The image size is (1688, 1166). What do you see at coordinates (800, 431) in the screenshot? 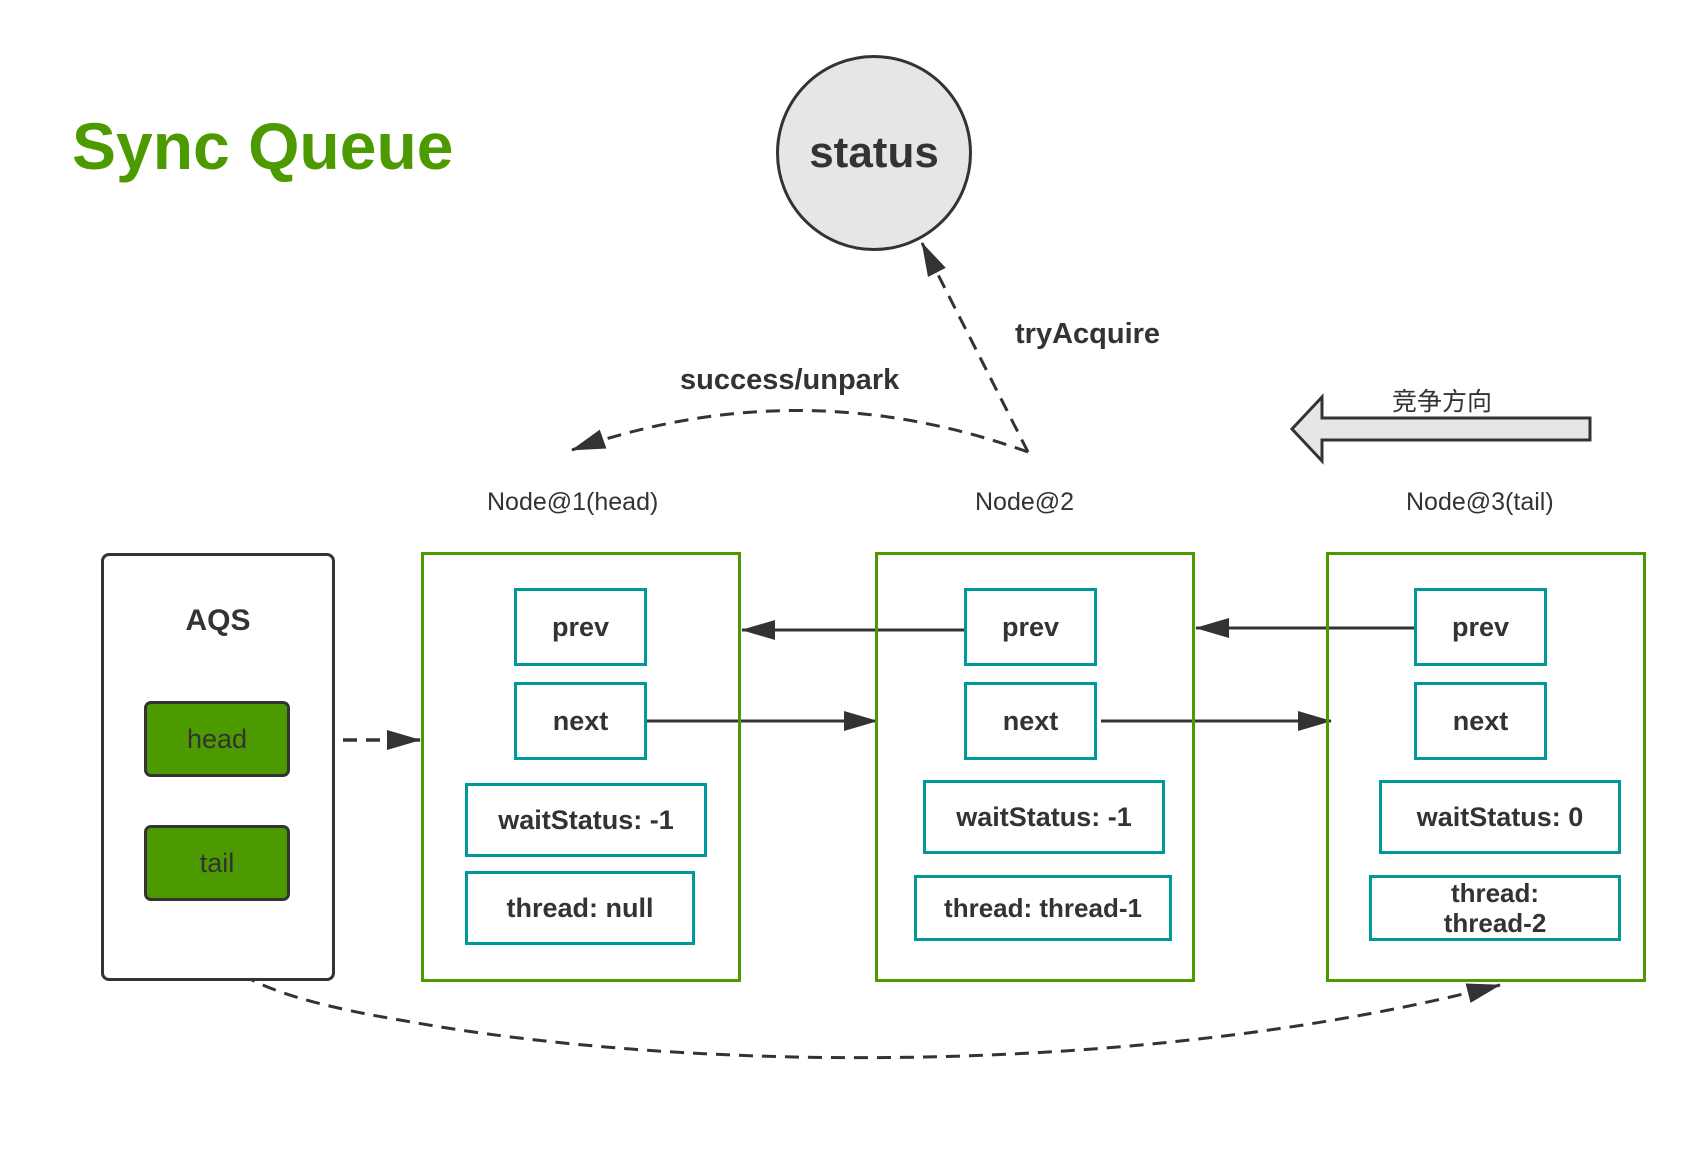
I see `success-unpark-edge` at bounding box center [800, 431].